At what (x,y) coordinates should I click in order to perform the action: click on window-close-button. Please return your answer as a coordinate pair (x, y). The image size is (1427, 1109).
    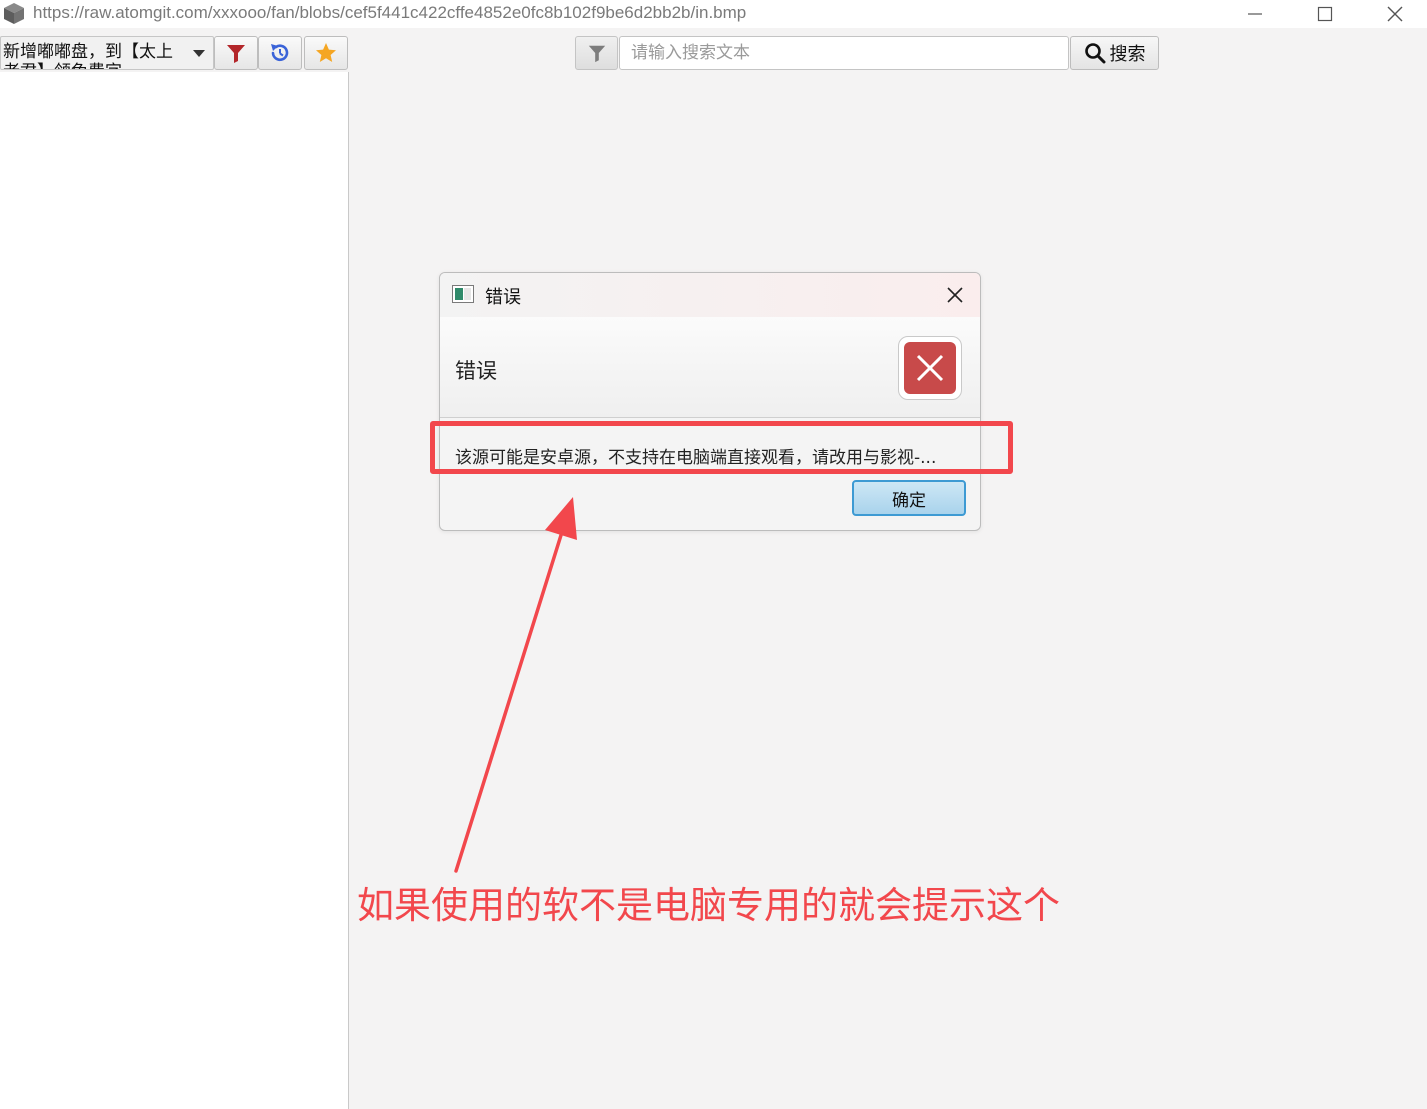
    Looking at the image, I should click on (1395, 14).